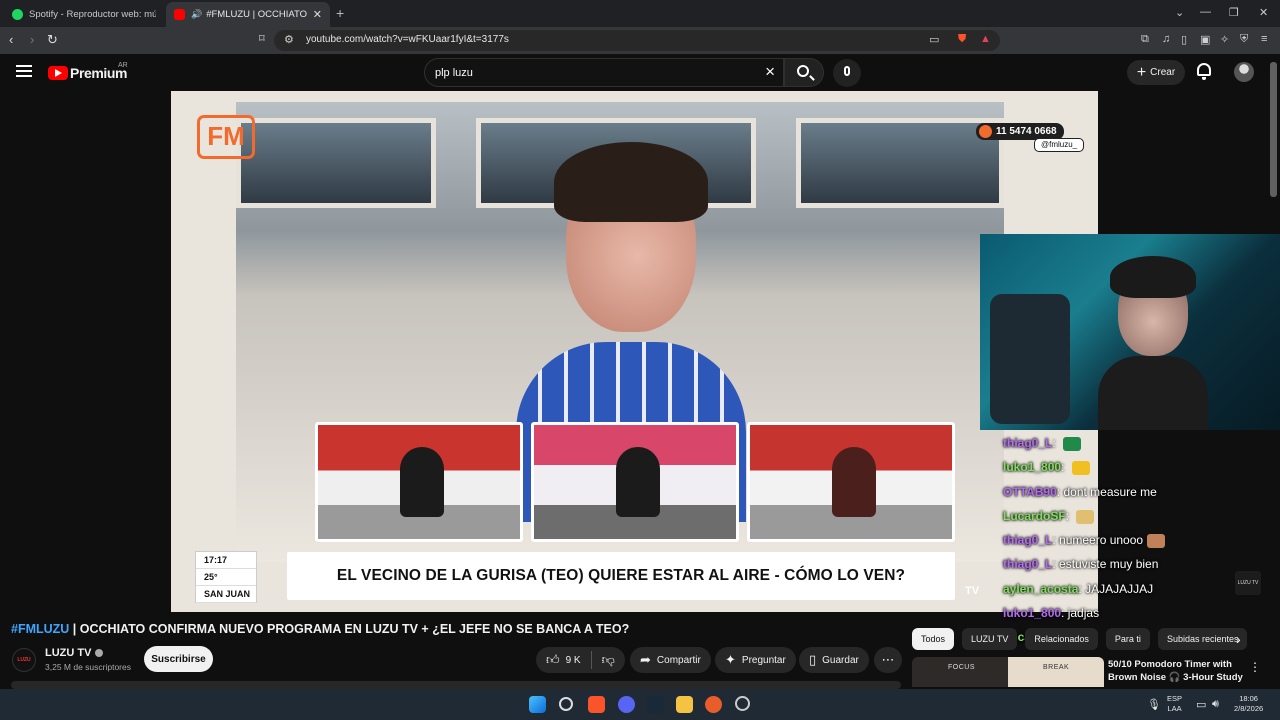 This screenshot has height=720, width=1280. Describe the element at coordinates (226, 577) in the screenshot. I see `temperature: 25°` at that location.